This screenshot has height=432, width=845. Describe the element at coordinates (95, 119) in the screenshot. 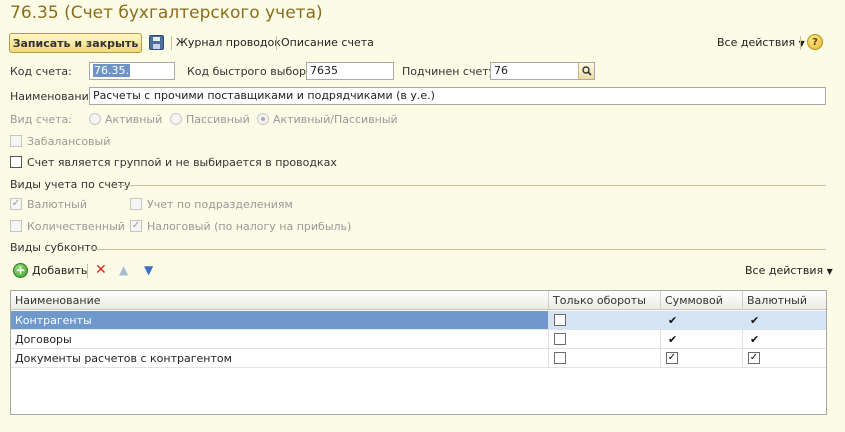

I see `radio-active` at that location.